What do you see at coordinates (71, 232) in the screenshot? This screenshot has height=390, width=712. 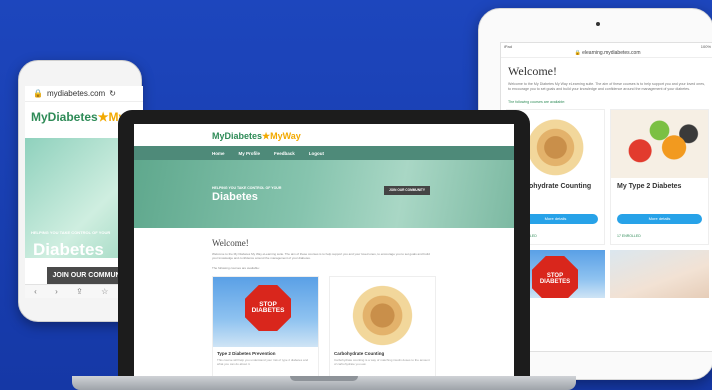 I see `phone-hero-tagline: HELPING YOU TAKE CONTROL OF YOUR` at bounding box center [71, 232].